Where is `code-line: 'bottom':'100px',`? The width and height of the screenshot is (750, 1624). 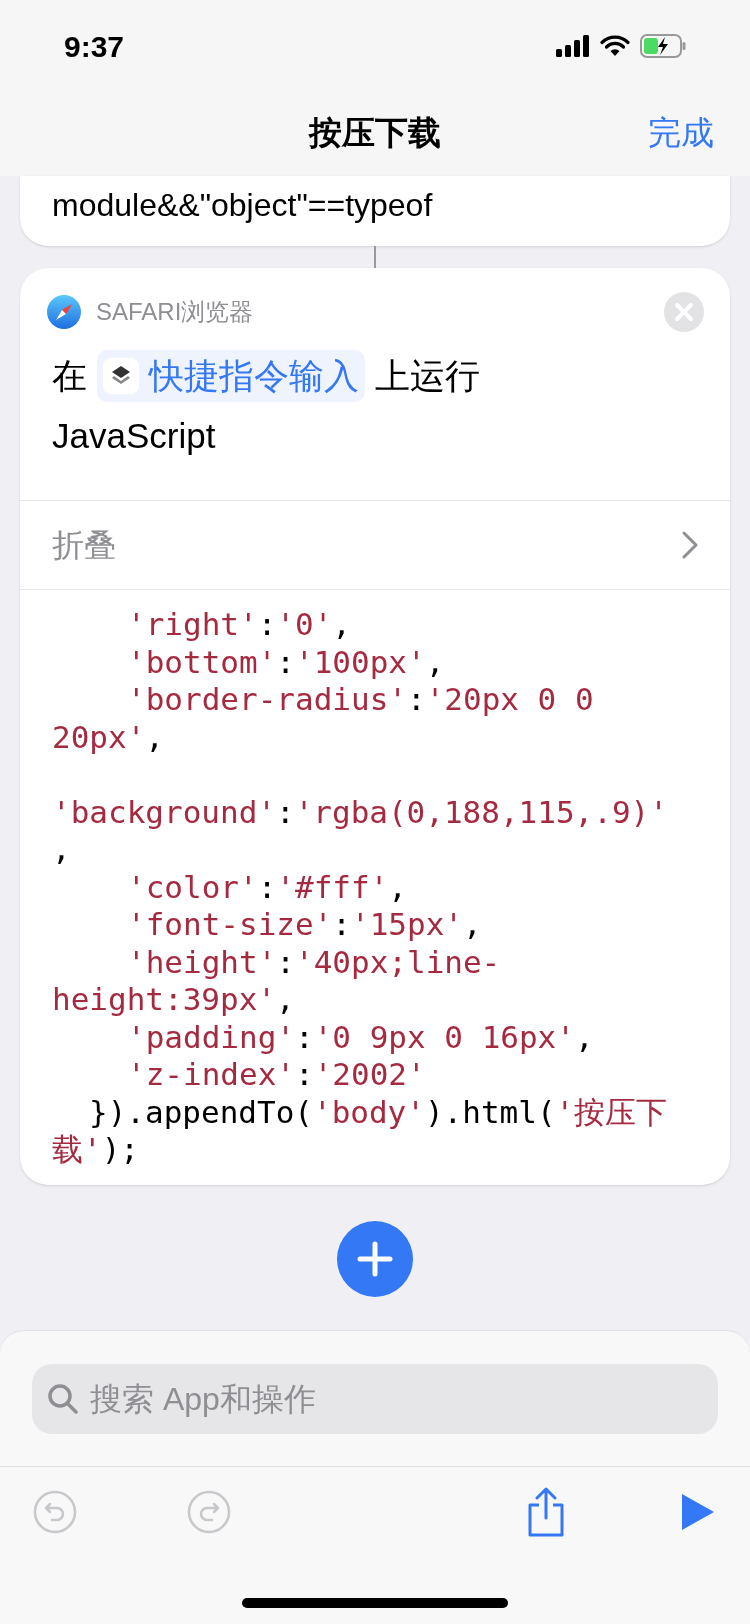
code-line: 'bottom':'100px', is located at coordinates (286, 662).